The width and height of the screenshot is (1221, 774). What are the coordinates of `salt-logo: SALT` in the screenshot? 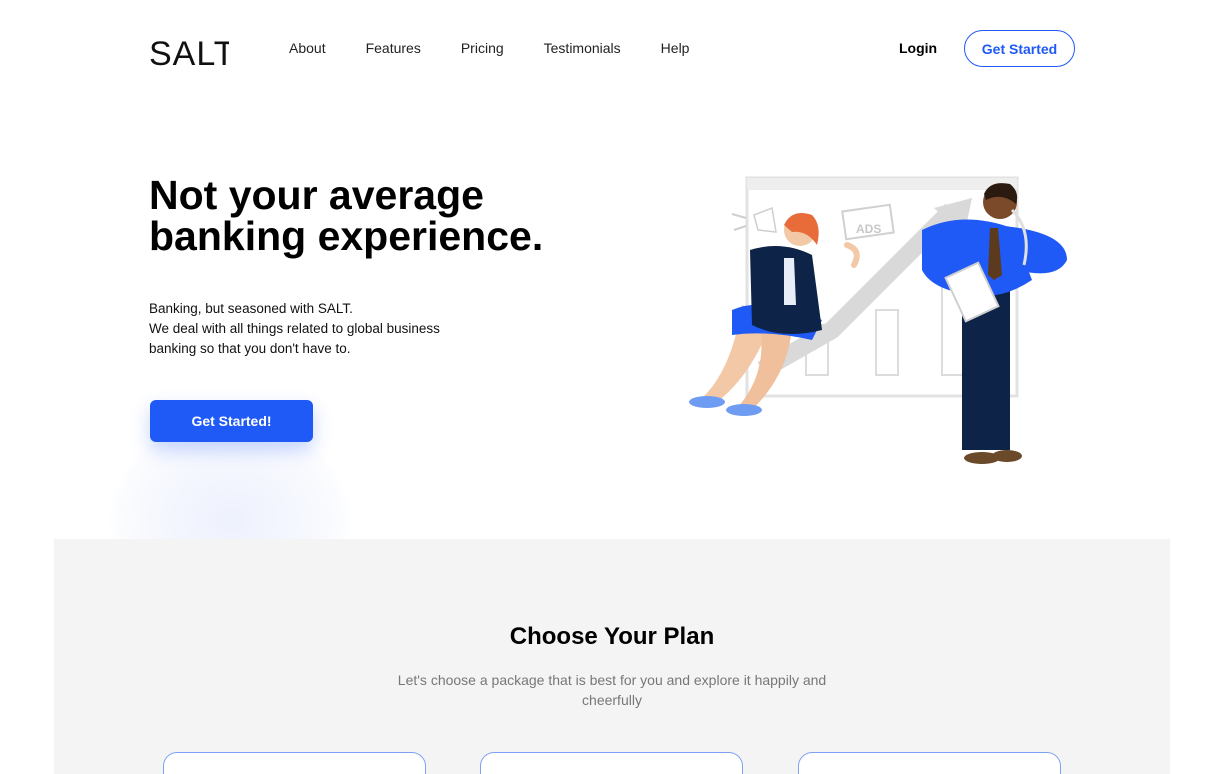 It's located at (189, 52).